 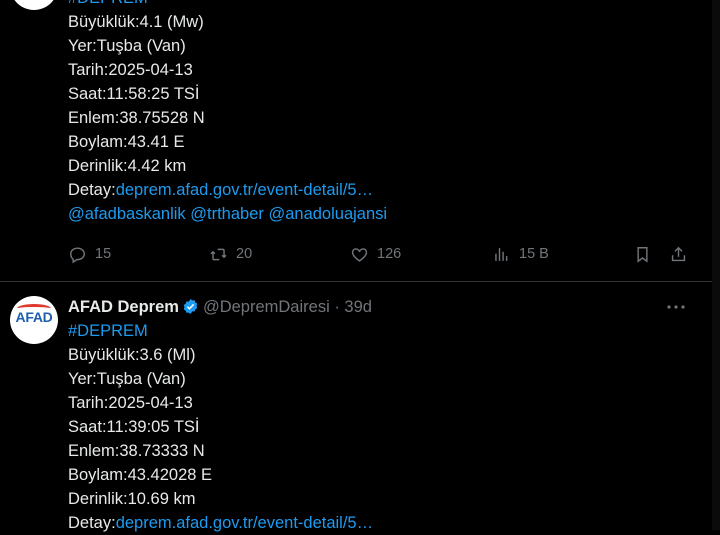 What do you see at coordinates (327, 214) in the screenshot?
I see `mention-anadoluajansi: @anadoluajansi` at bounding box center [327, 214].